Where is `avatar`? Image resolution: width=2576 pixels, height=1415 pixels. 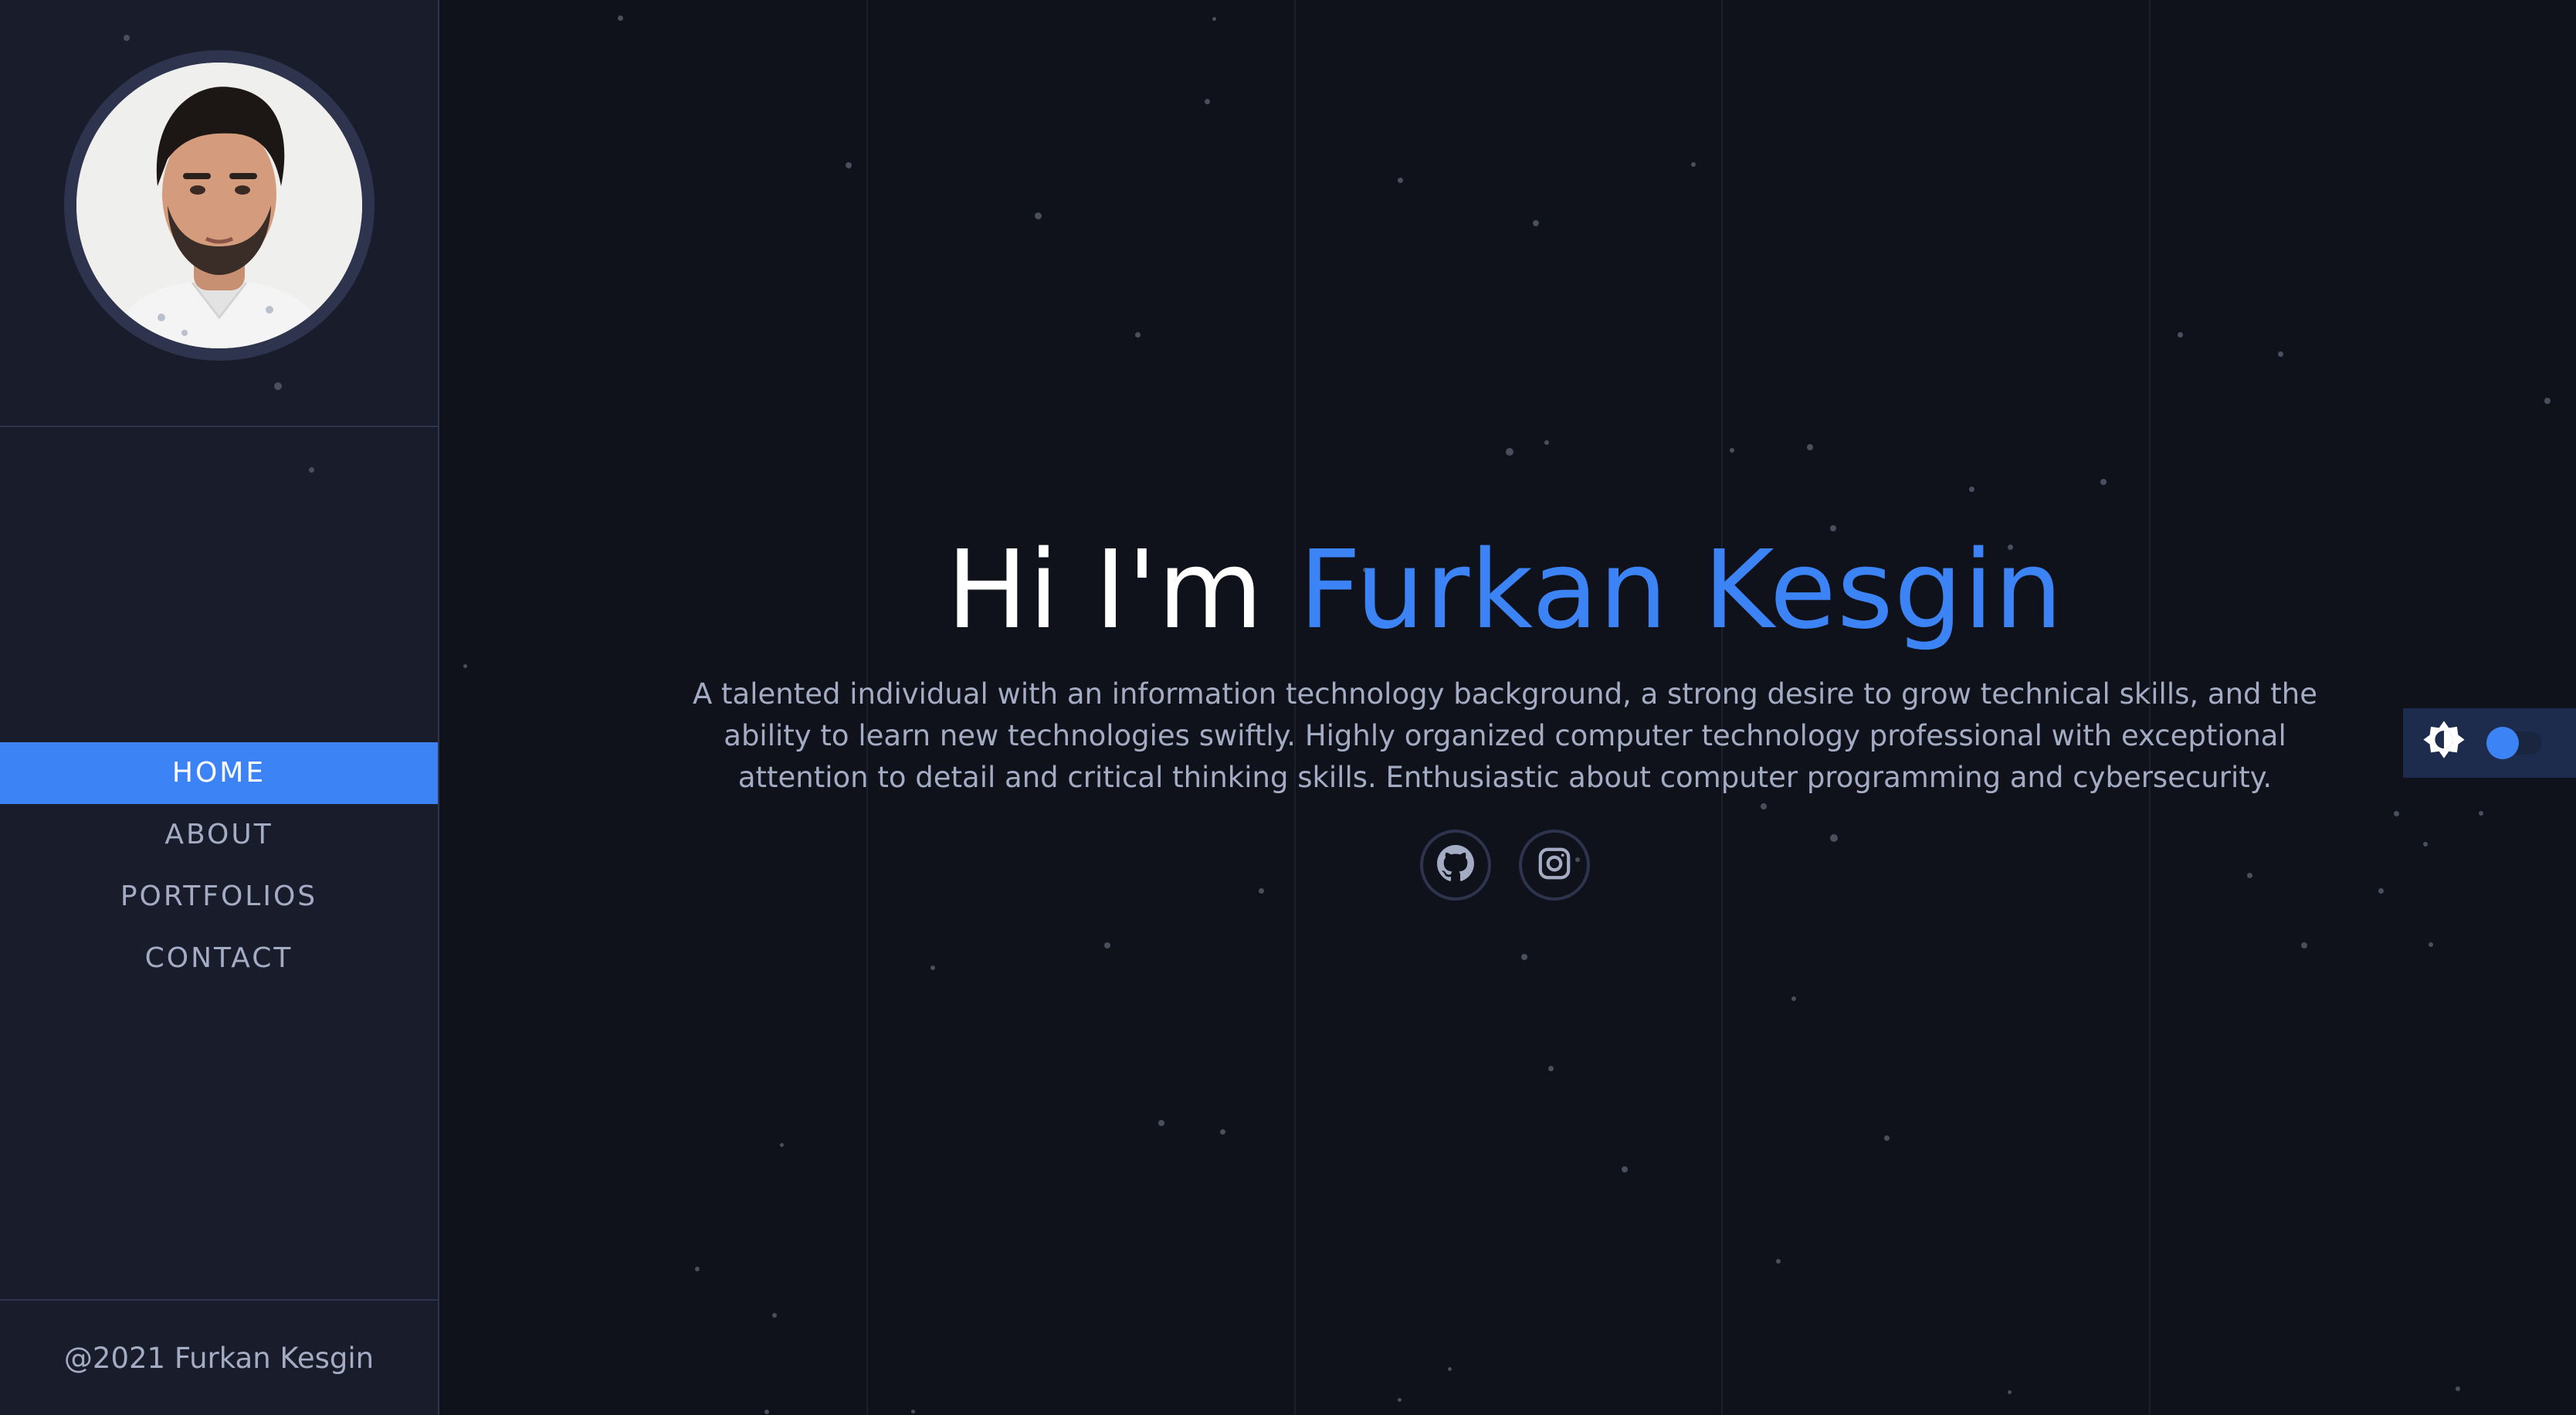 avatar is located at coordinates (219, 205).